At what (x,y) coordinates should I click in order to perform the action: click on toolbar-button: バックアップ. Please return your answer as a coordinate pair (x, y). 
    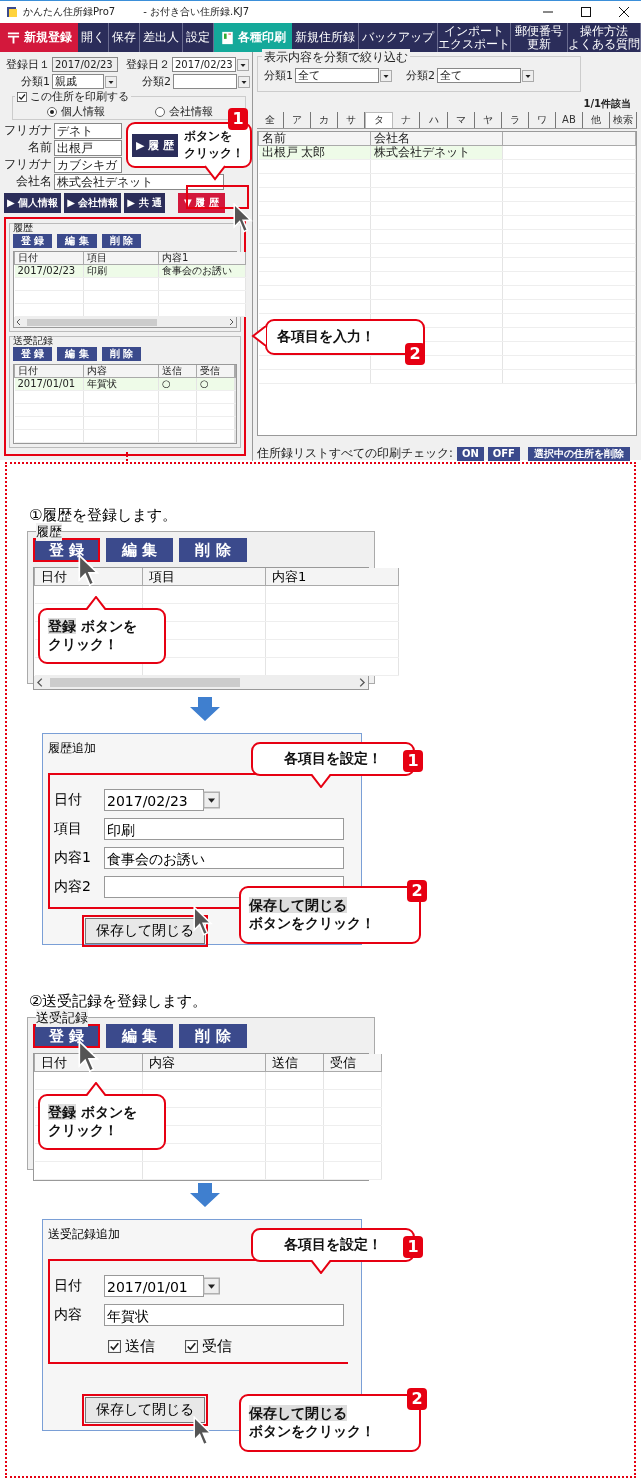
    Looking at the image, I should click on (398, 37).